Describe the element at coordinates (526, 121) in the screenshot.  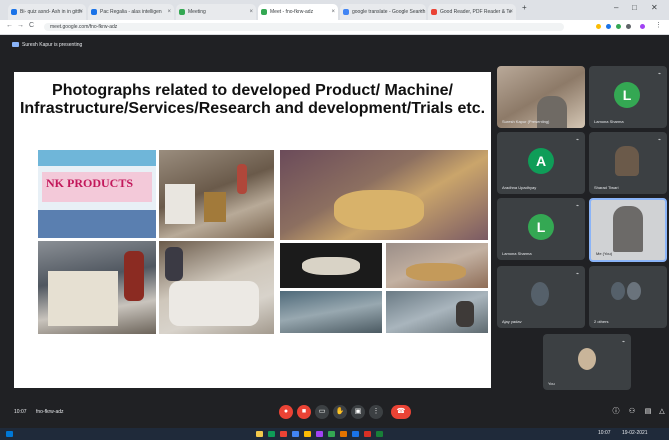
I see `participant-name: Suresh Kapur (Presenting)` at that location.